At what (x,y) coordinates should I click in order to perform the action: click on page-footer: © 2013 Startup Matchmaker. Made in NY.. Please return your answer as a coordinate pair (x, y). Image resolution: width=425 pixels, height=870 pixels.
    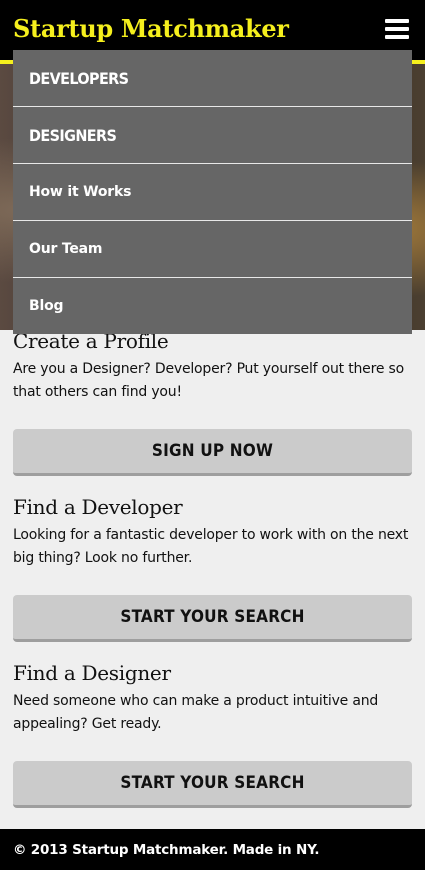
    Looking at the image, I should click on (212, 849).